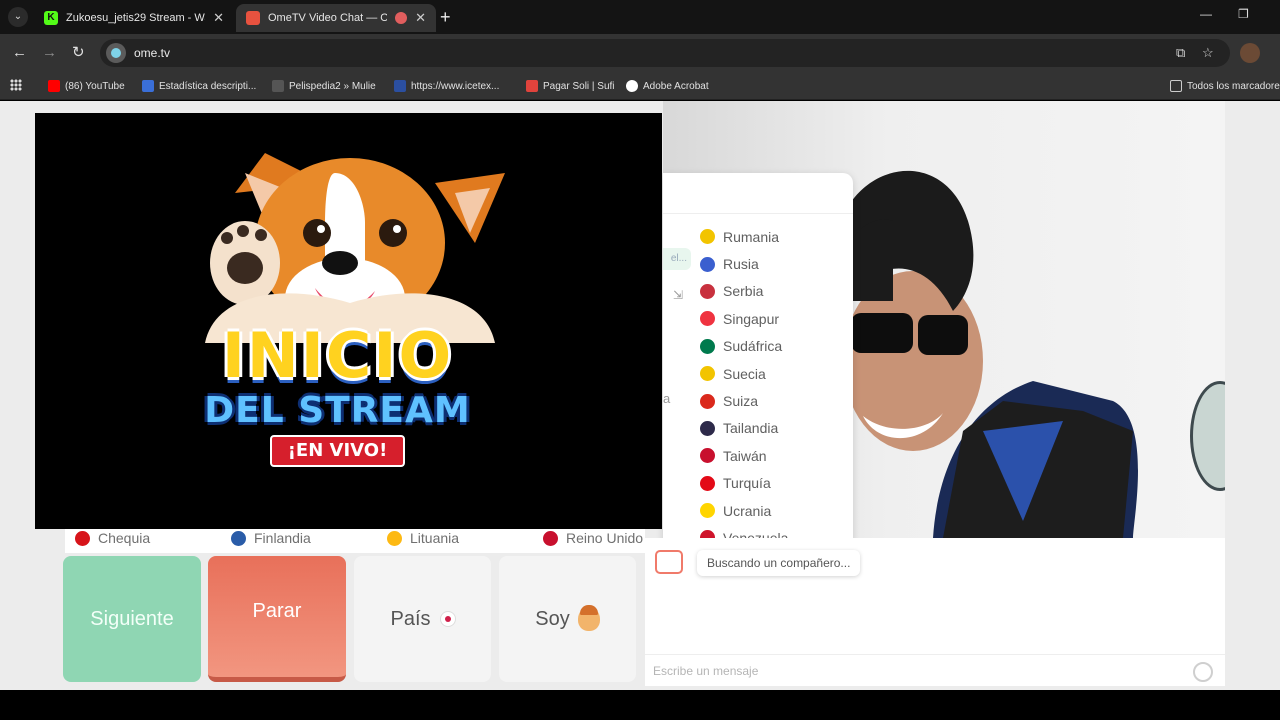 Image resolution: width=1280 pixels, height=720 pixels. I want to click on gender-button: Soy, so click(567, 619).